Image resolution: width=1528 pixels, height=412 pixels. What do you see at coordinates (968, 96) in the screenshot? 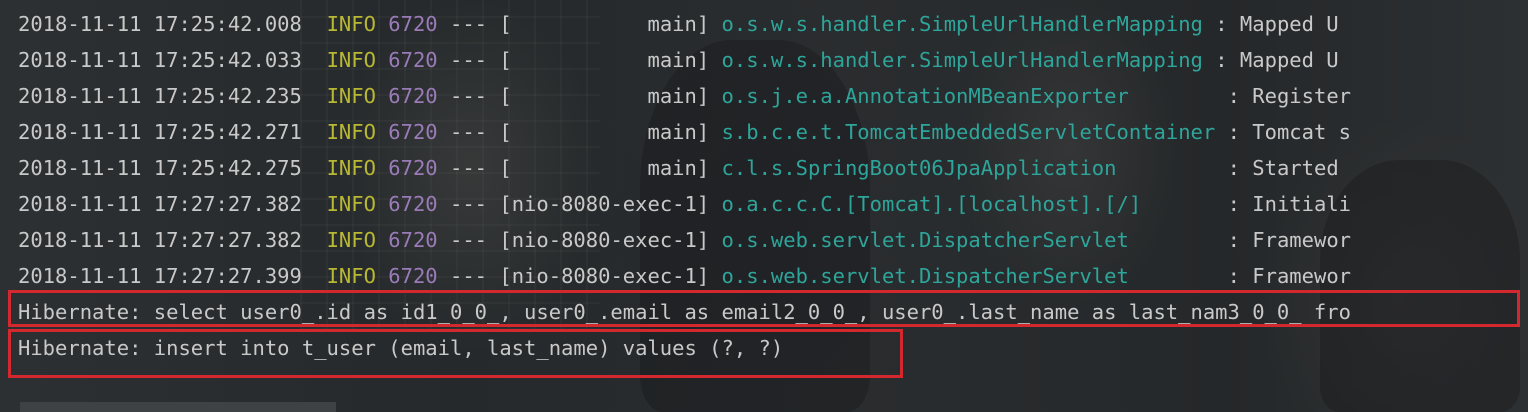
I see `log-logger: o.s.j.e.a.AnnotationMBeanExporter` at bounding box center [968, 96].